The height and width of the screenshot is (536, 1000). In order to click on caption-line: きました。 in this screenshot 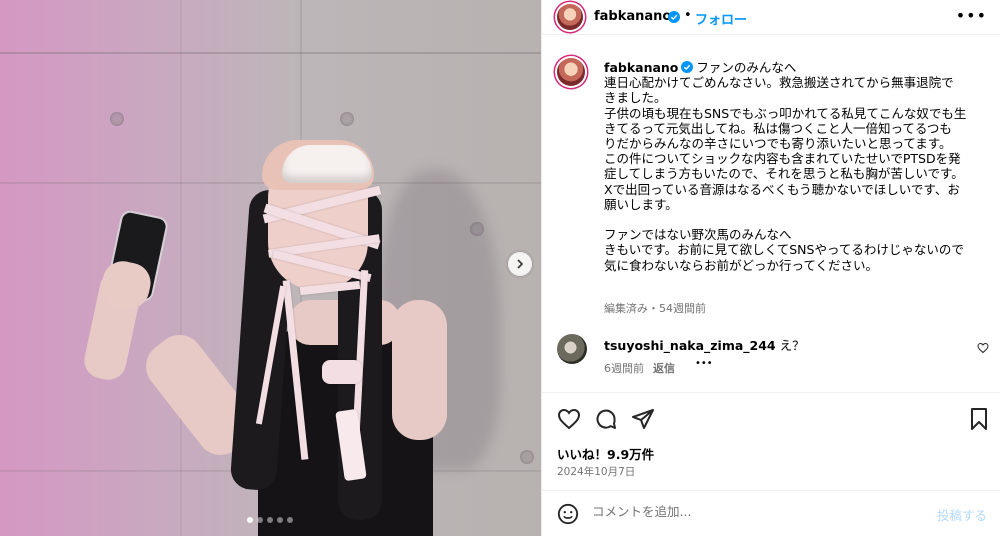, I will do `click(635, 98)`.